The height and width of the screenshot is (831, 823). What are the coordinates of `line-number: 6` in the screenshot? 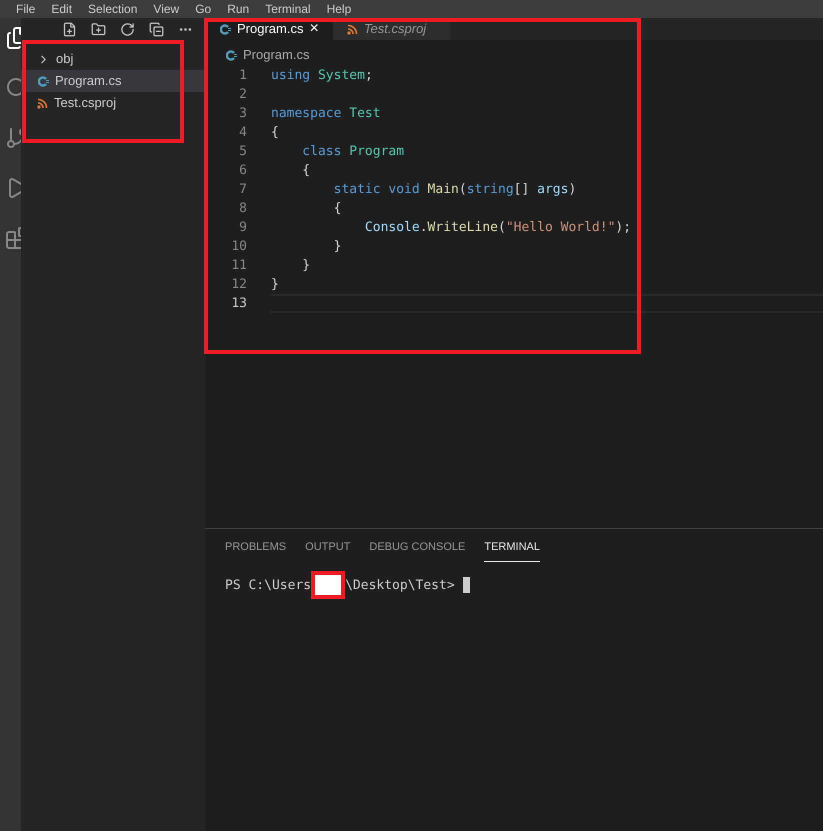 It's located at (243, 171).